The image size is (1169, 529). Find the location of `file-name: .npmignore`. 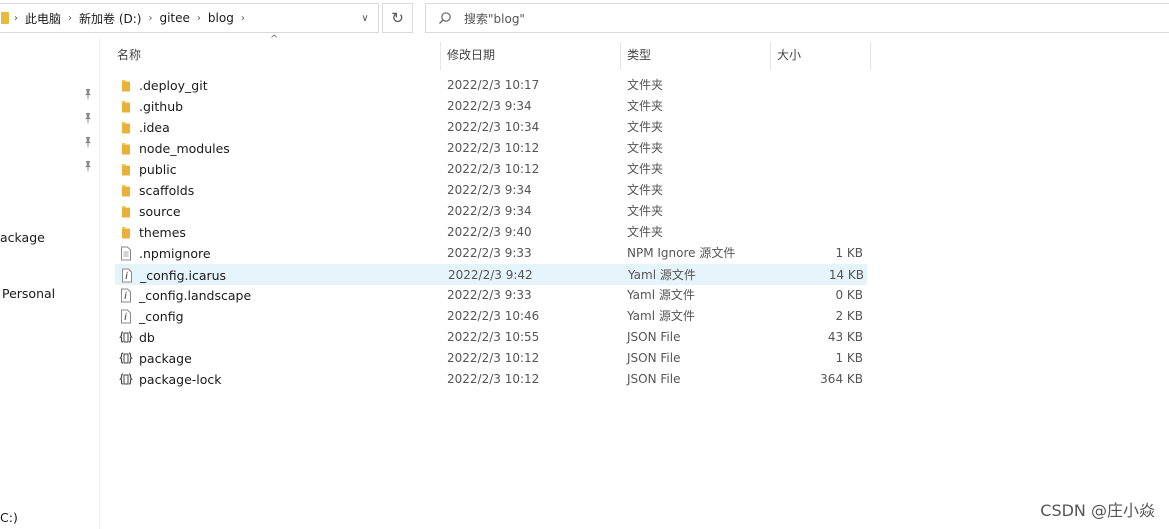

file-name: .npmignore is located at coordinates (175, 253).